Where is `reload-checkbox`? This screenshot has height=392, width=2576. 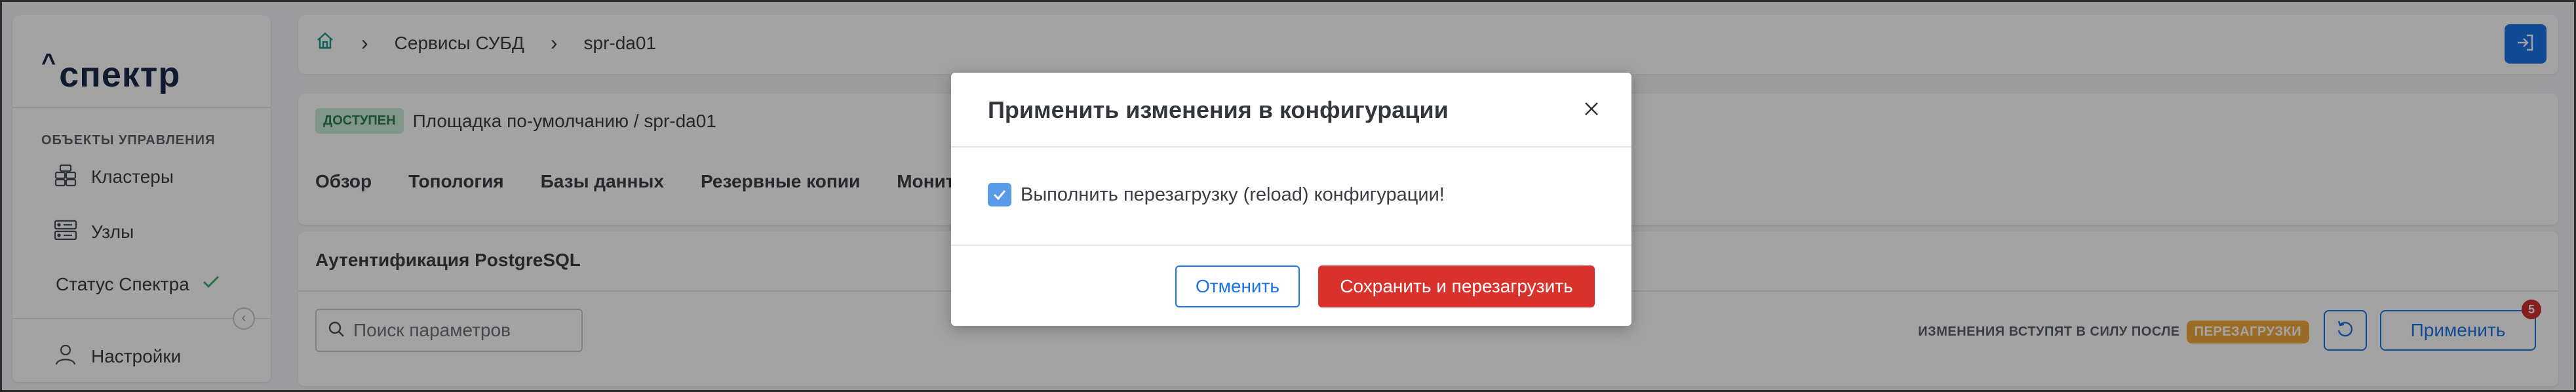
reload-checkbox is located at coordinates (999, 194).